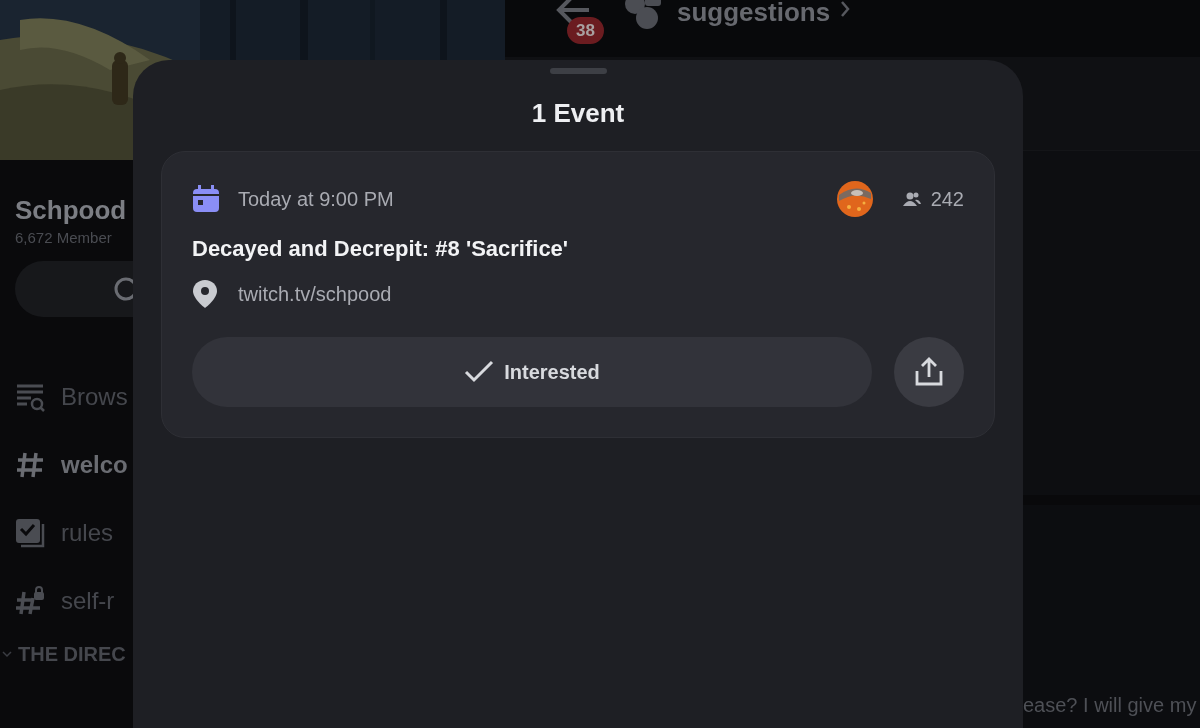 The width and height of the screenshot is (1200, 728). What do you see at coordinates (947, 199) in the screenshot?
I see `interested-count: 242` at bounding box center [947, 199].